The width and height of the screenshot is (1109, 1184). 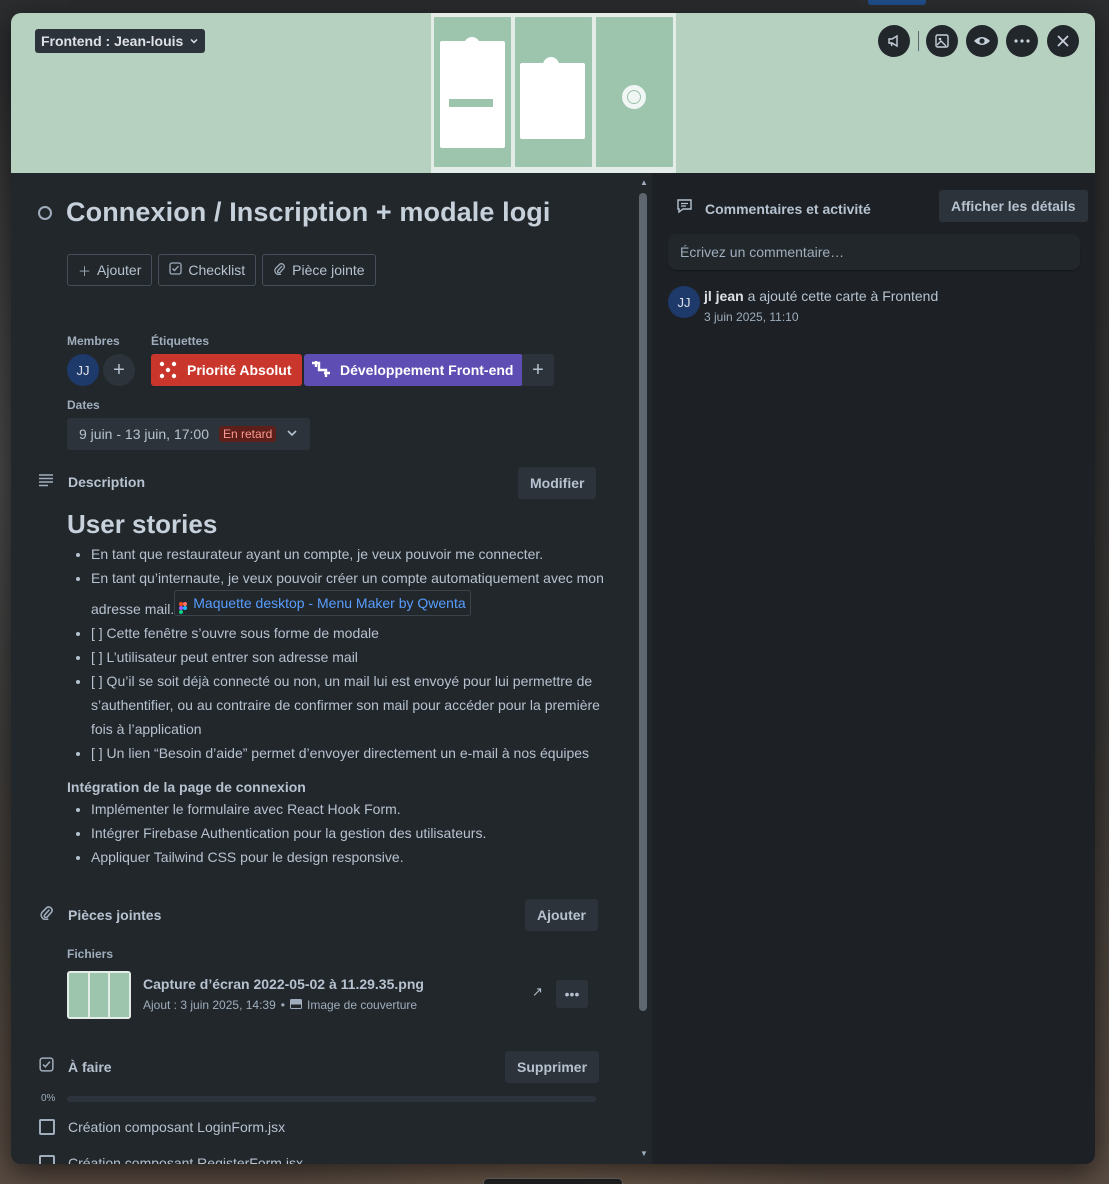 I want to click on background-pill, so click(x=553, y=1181).